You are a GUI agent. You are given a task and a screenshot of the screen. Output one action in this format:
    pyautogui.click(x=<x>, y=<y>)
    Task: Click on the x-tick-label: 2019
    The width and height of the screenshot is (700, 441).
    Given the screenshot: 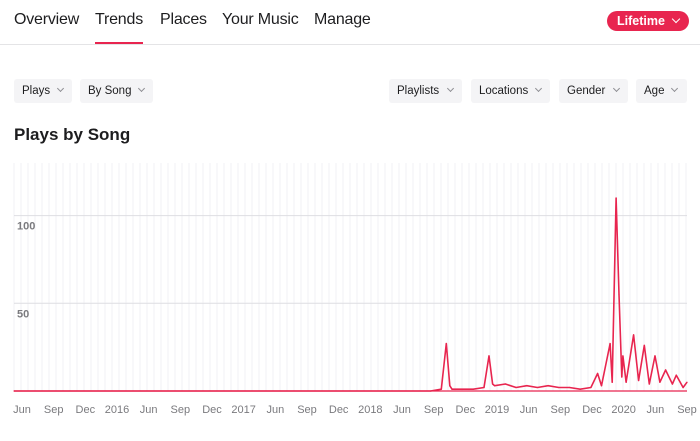 What is the action you would take?
    pyautogui.click(x=497, y=410)
    